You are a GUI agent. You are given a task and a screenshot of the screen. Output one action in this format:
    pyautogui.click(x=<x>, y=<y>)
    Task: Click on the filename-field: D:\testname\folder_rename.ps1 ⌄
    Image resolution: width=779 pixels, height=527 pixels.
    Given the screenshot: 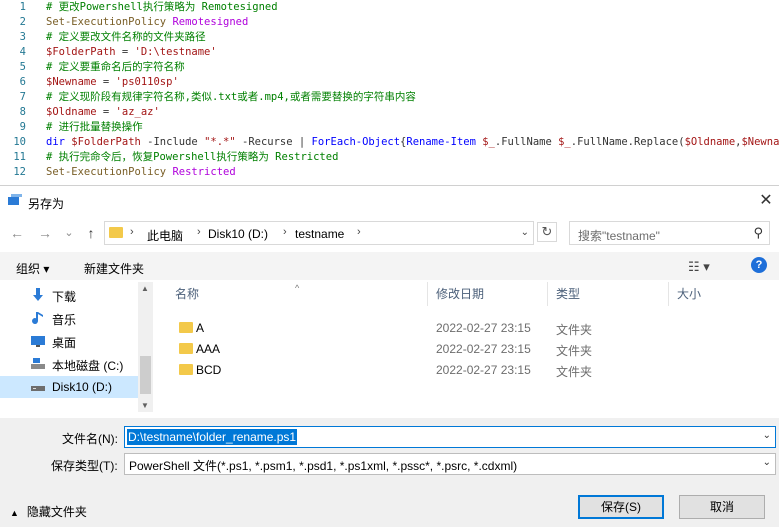 What is the action you would take?
    pyautogui.click(x=450, y=437)
    